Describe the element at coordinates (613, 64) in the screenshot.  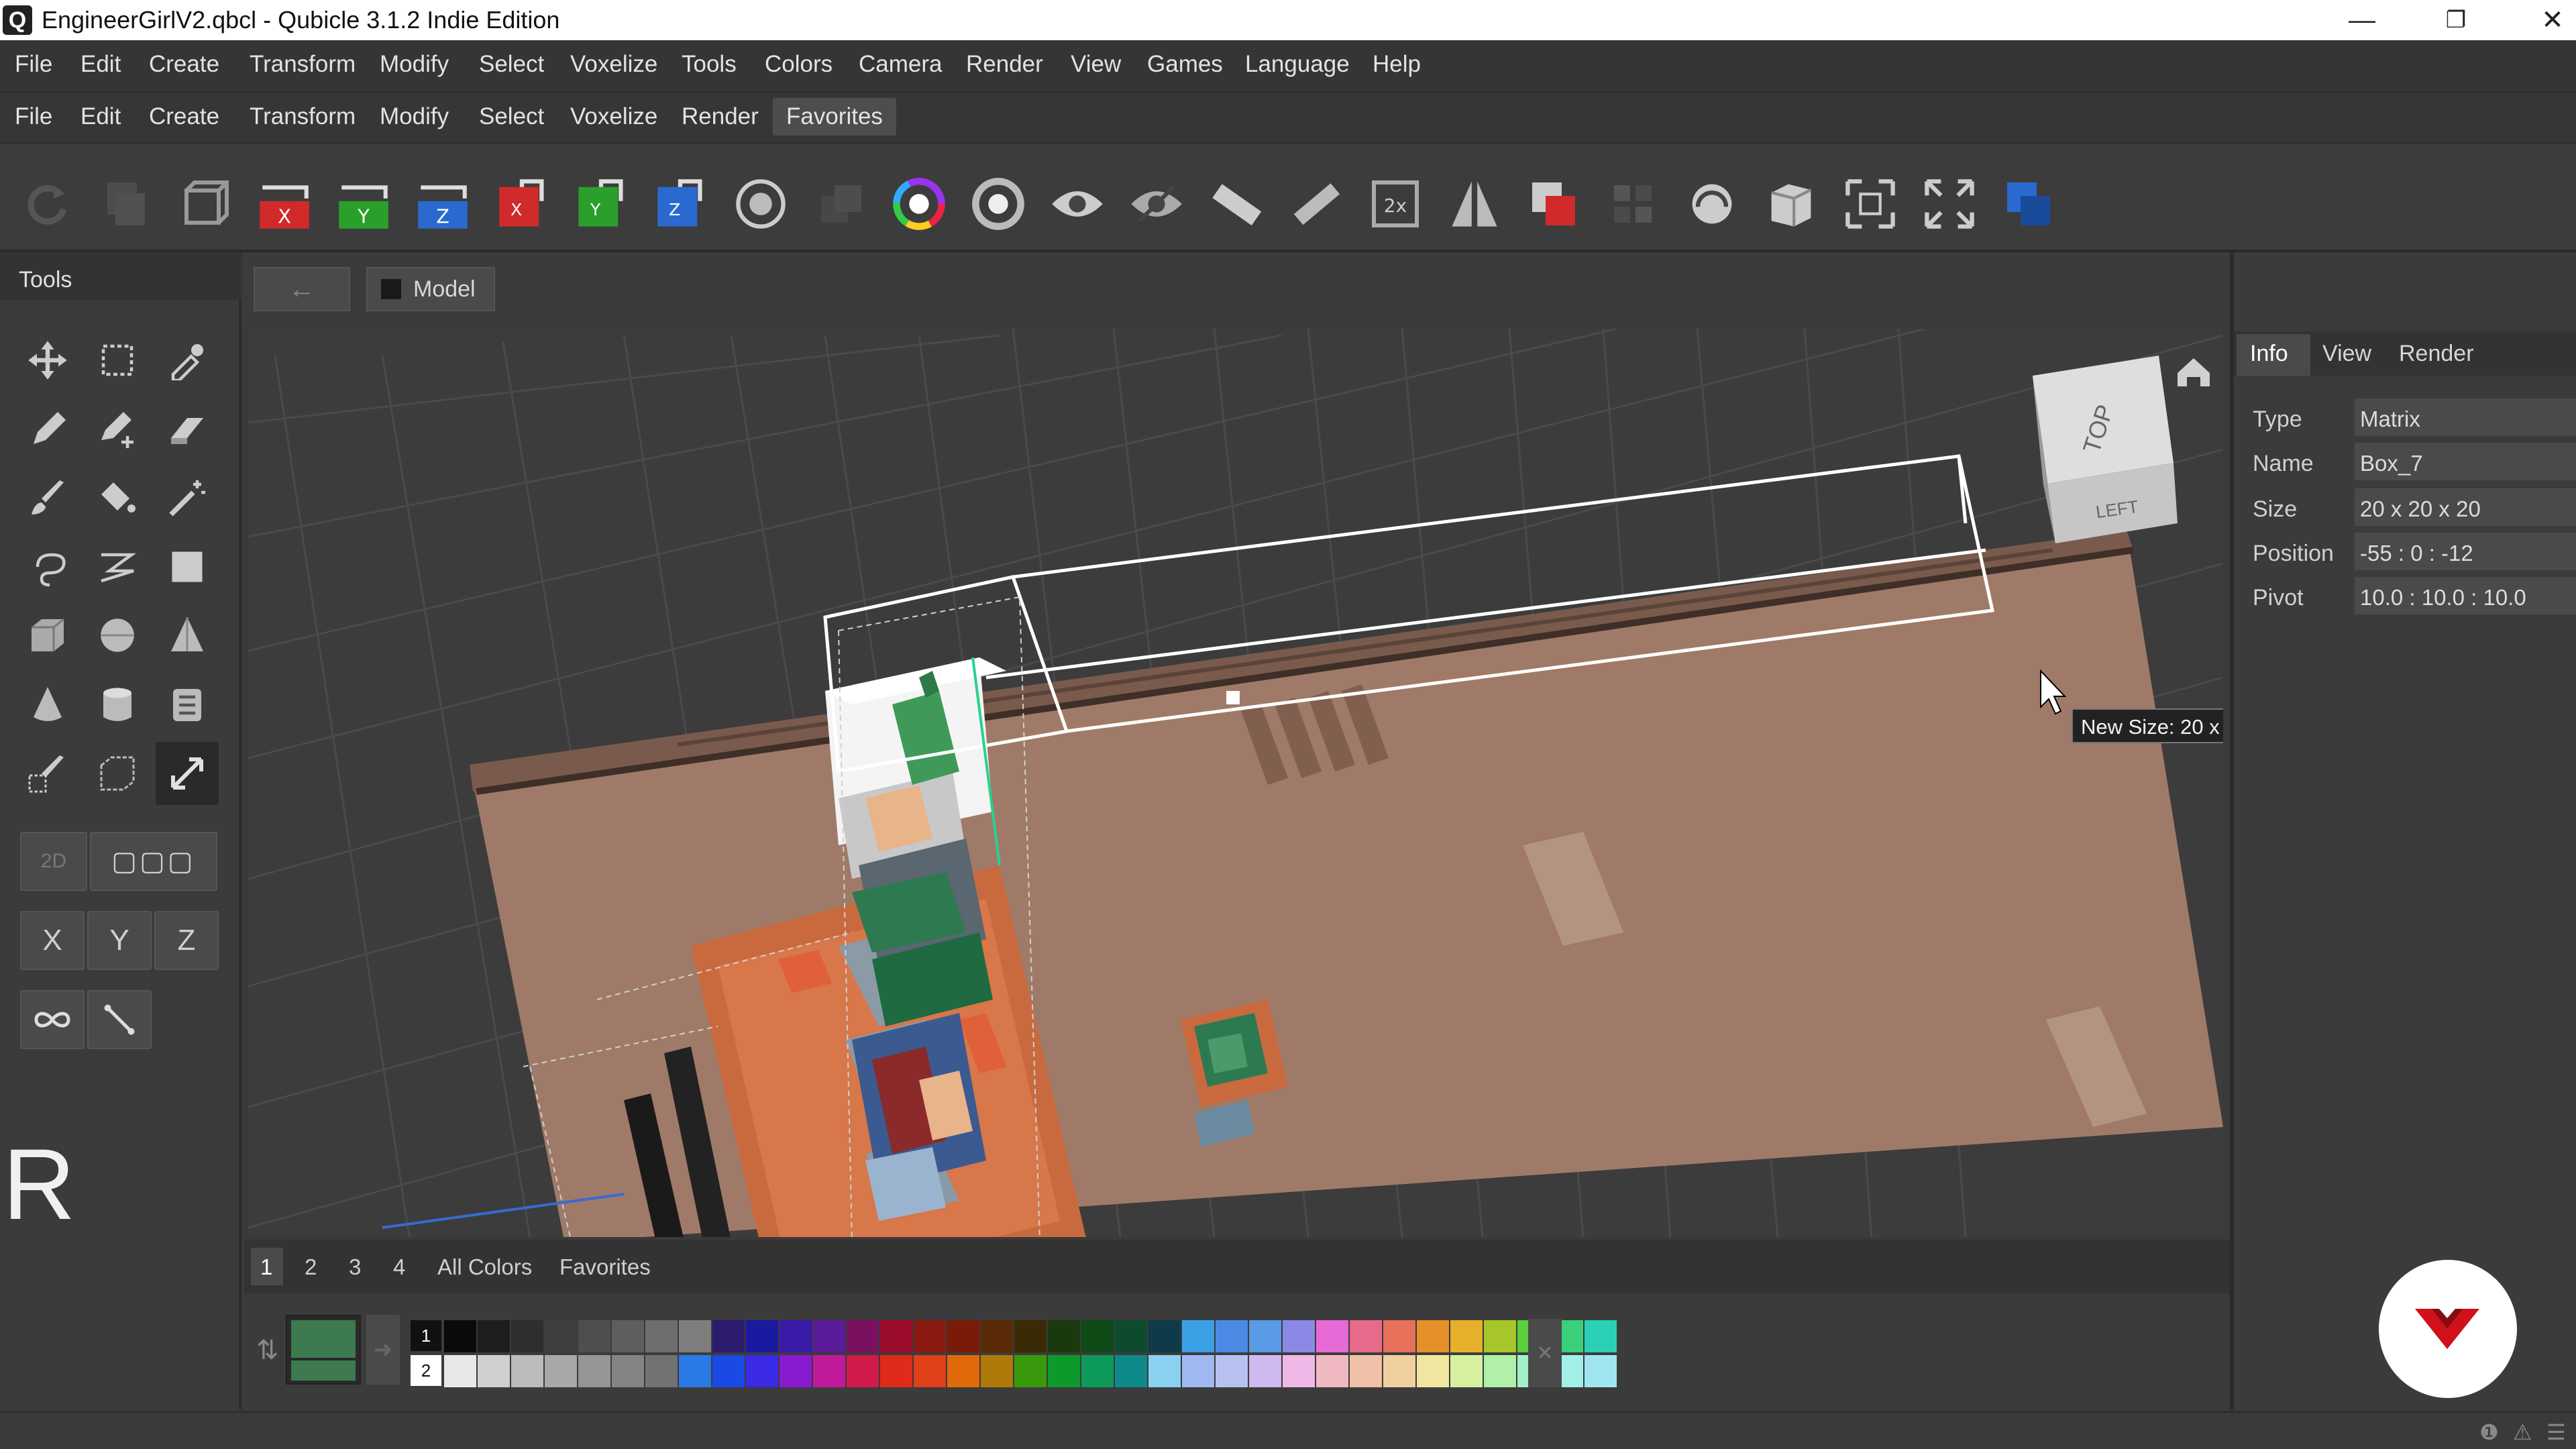
I see `menu-voxelize: Voxelize` at that location.